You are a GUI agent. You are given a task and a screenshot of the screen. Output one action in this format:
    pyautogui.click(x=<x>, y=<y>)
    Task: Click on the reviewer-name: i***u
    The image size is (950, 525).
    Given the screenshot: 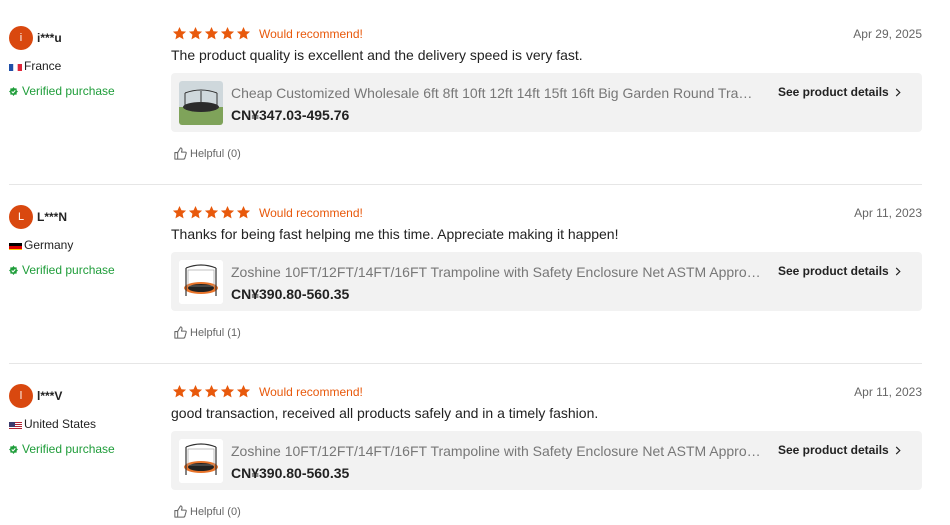 What is the action you would take?
    pyautogui.click(x=49, y=38)
    